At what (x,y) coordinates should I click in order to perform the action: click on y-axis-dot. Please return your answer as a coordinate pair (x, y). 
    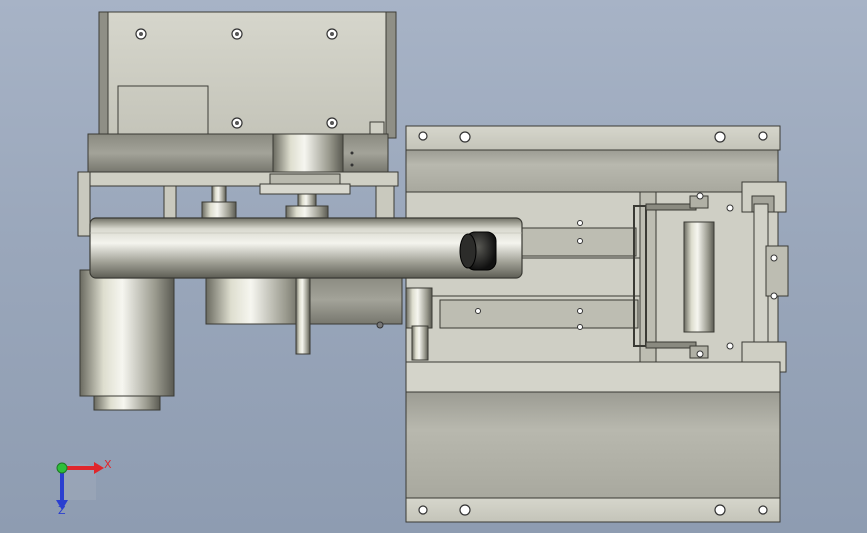
    Looking at the image, I should click on (62, 468).